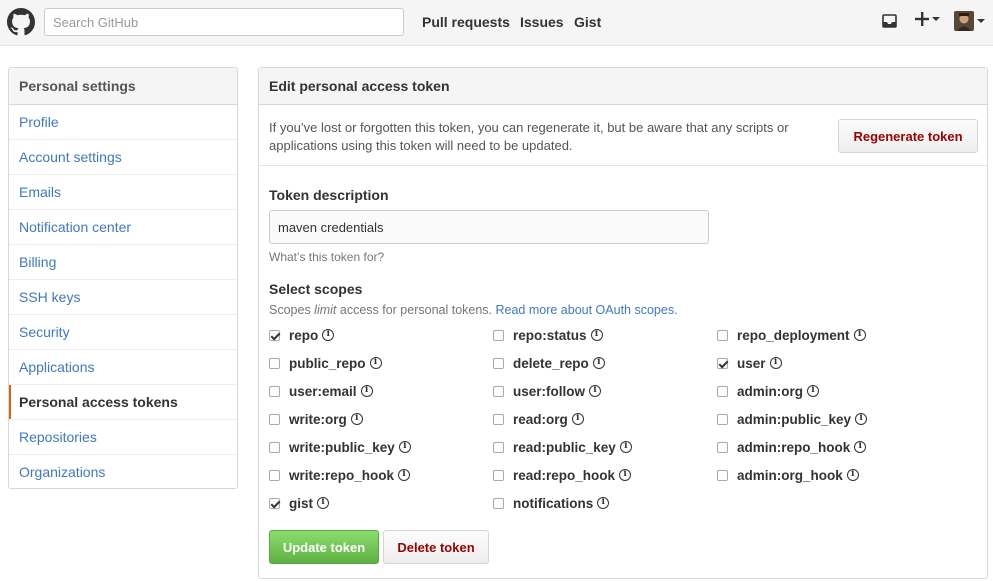 This screenshot has height=581, width=993. I want to click on scope-admin-org-hook: admin:org_hook i, so click(788, 475).